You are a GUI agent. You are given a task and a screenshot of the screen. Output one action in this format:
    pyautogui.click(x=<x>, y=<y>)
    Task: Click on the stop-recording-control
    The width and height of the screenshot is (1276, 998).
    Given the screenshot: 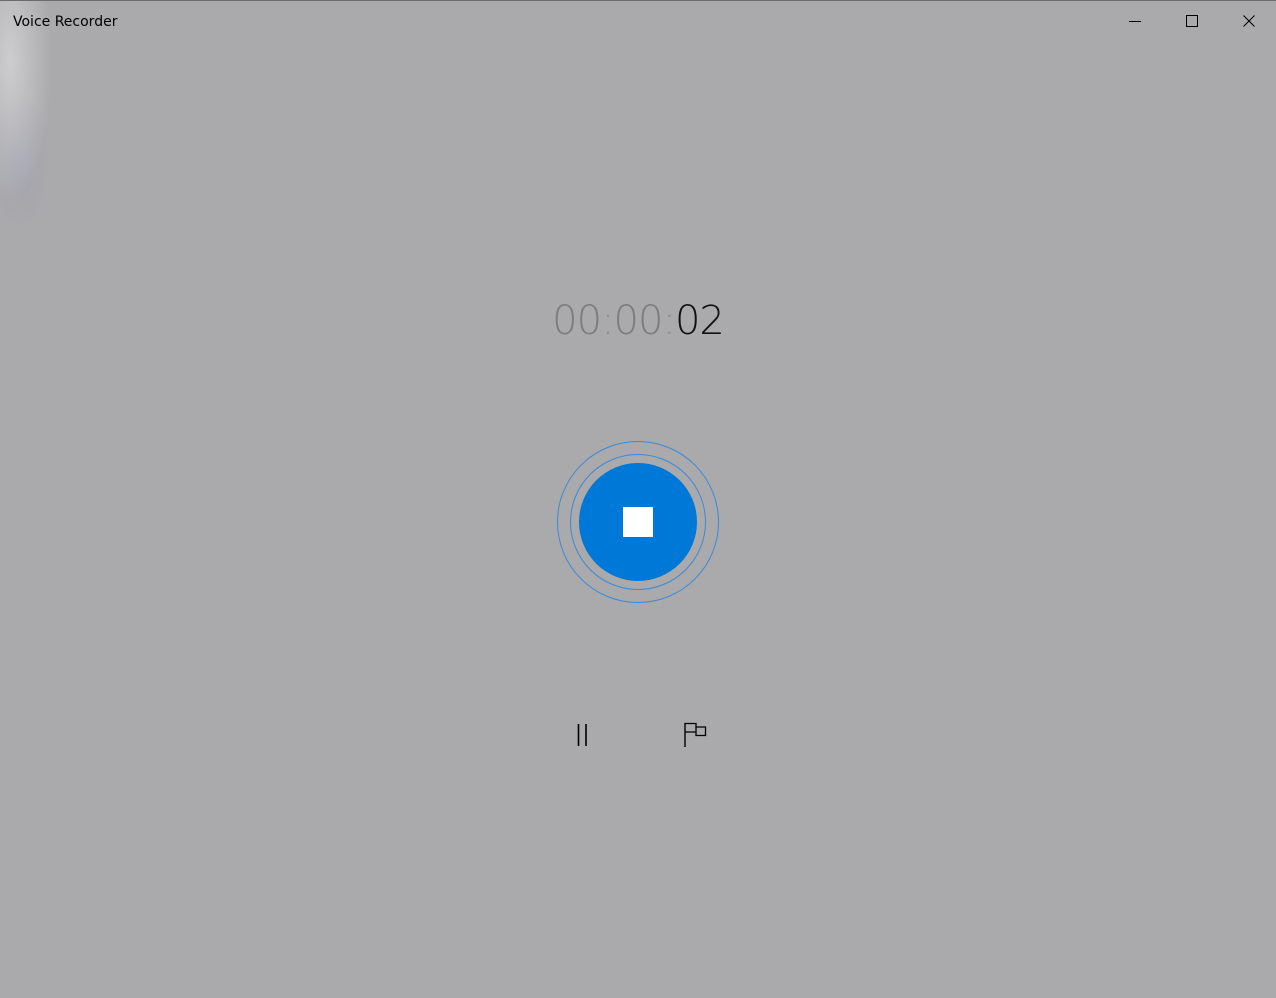 What is the action you would take?
    pyautogui.click(x=638, y=522)
    